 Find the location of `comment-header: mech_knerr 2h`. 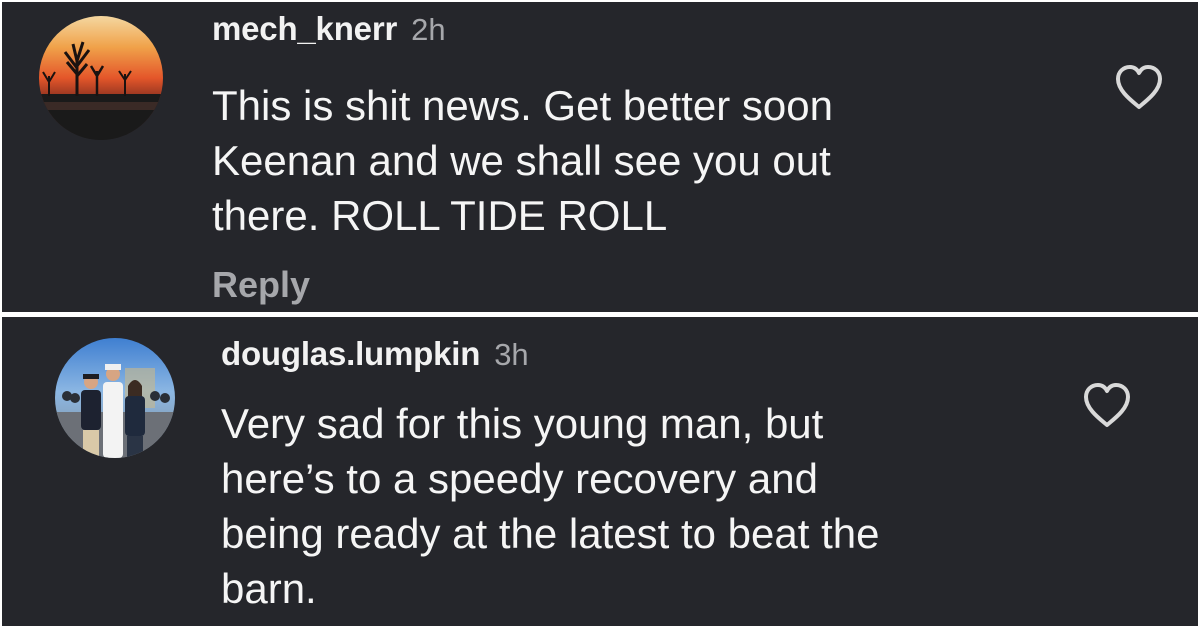

comment-header: mech_knerr 2h is located at coordinates (329, 29).